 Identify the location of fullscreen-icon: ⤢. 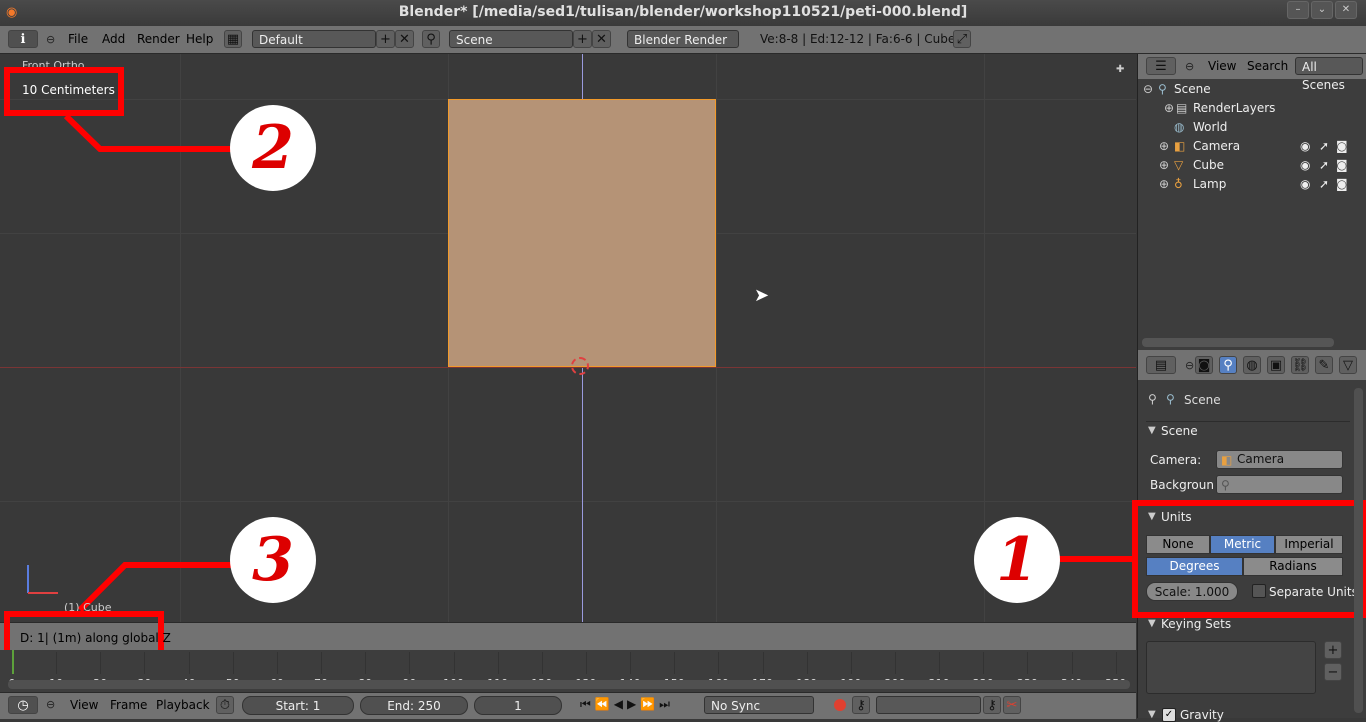
(962, 39).